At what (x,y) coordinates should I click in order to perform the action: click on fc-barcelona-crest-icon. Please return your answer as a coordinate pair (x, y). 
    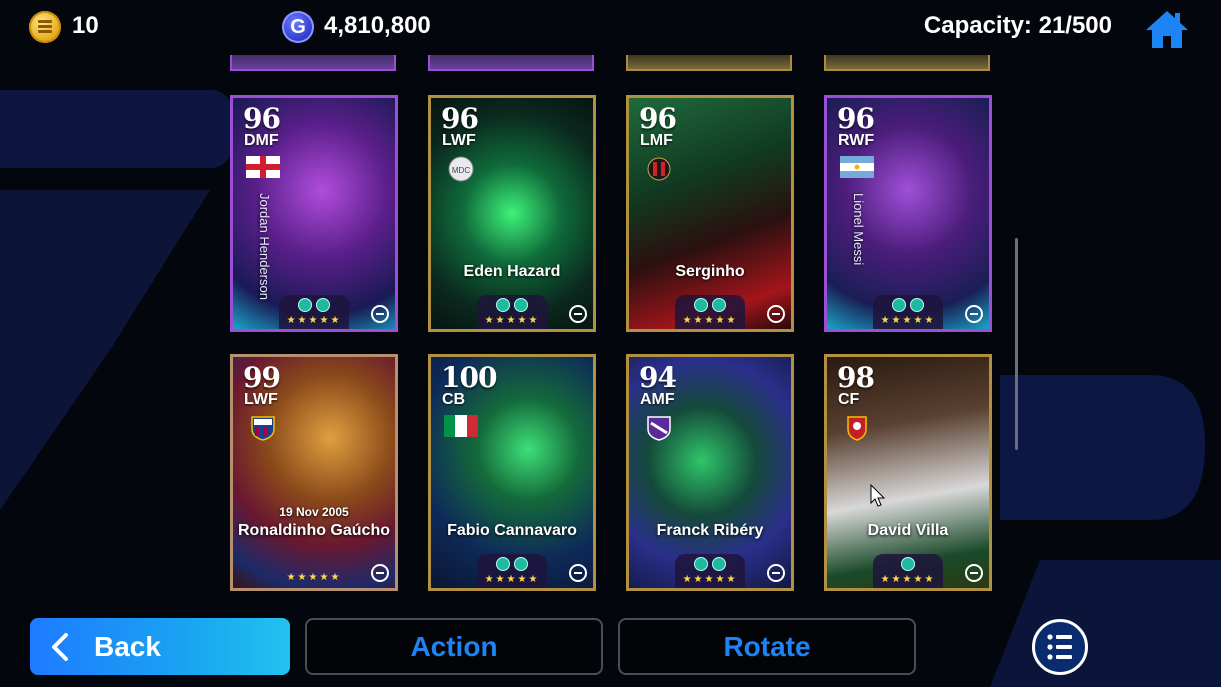
    Looking at the image, I should click on (263, 428).